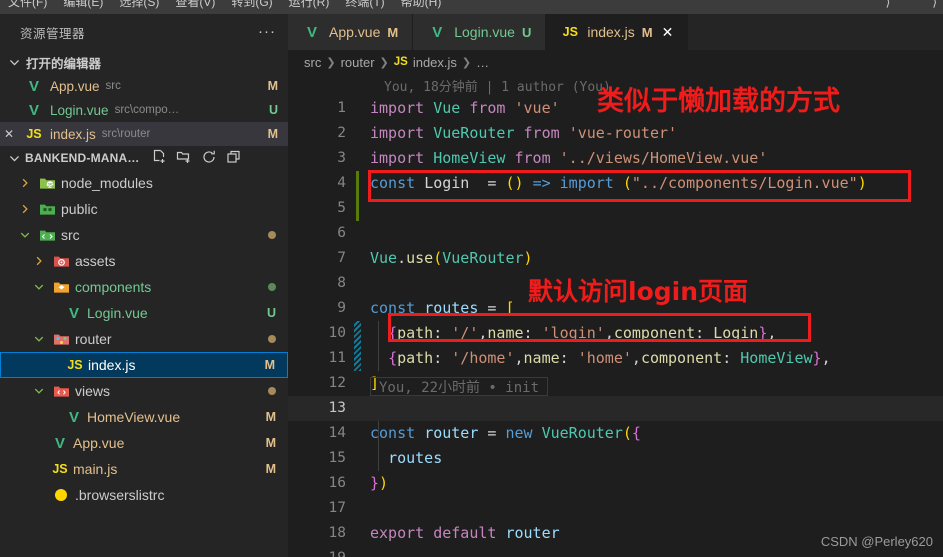  Describe the element at coordinates (61, 261) in the screenshot. I see `assets-folder-icon` at that location.